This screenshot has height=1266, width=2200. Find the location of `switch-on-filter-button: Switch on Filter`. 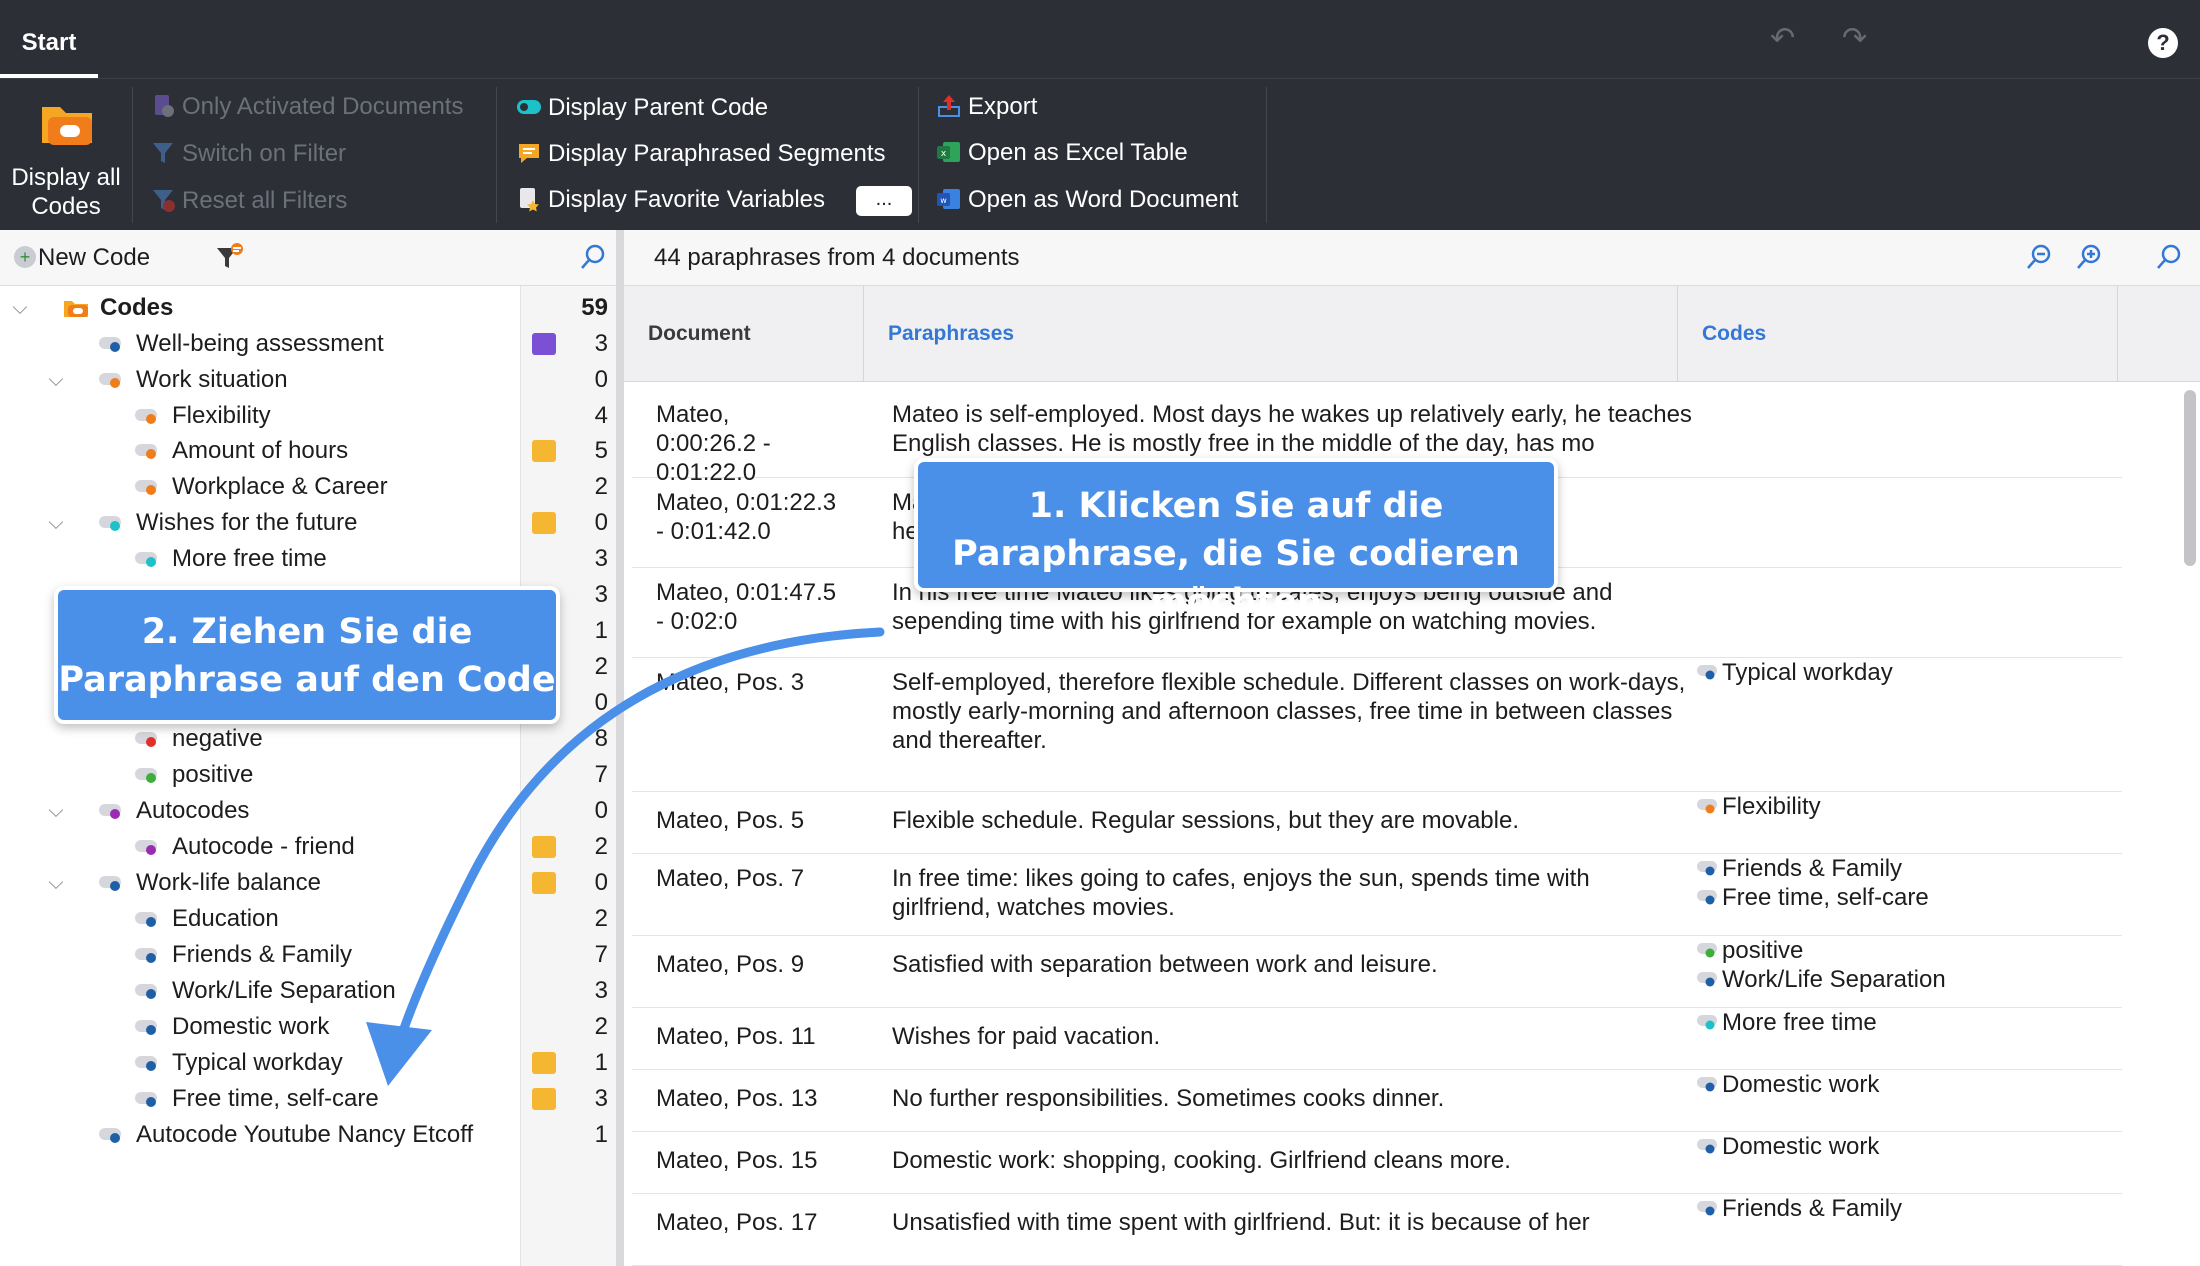

switch-on-filter-button: Switch on Filter is located at coordinates (248, 154).